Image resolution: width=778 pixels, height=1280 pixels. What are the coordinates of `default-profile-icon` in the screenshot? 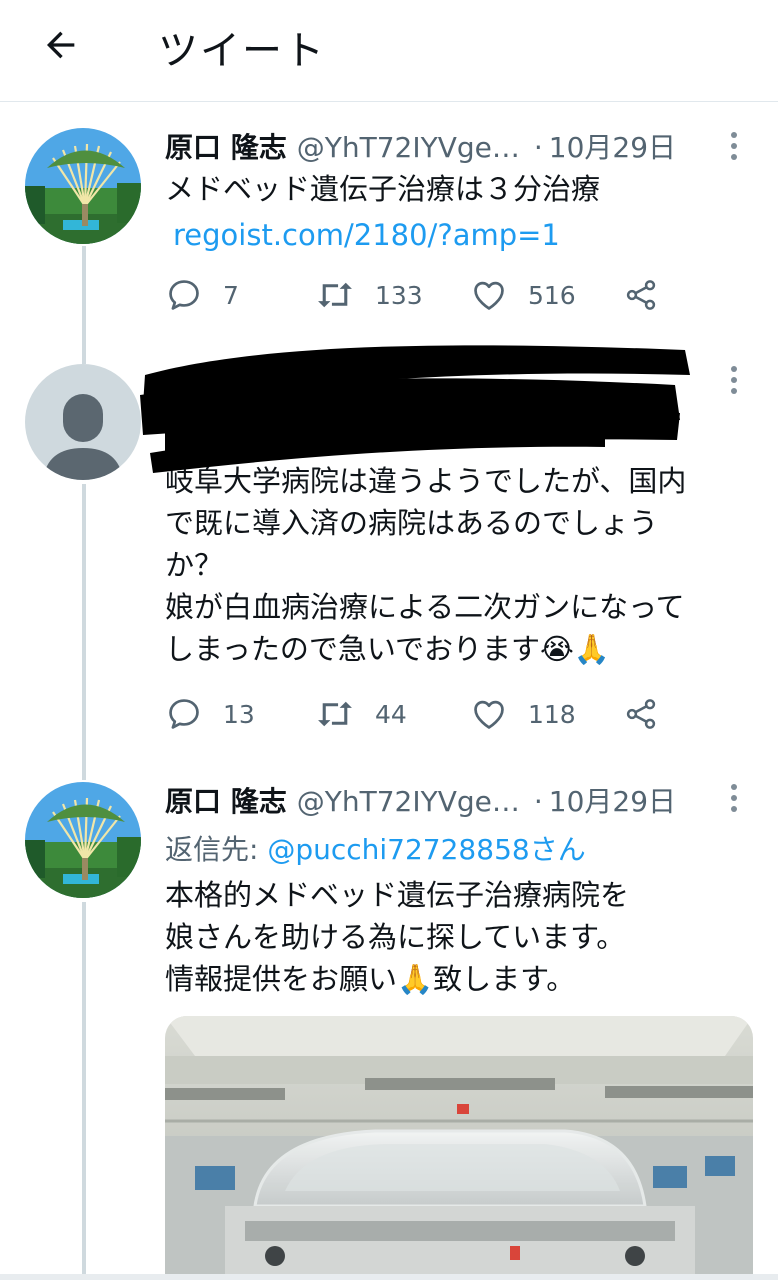 It's located at (83, 422).